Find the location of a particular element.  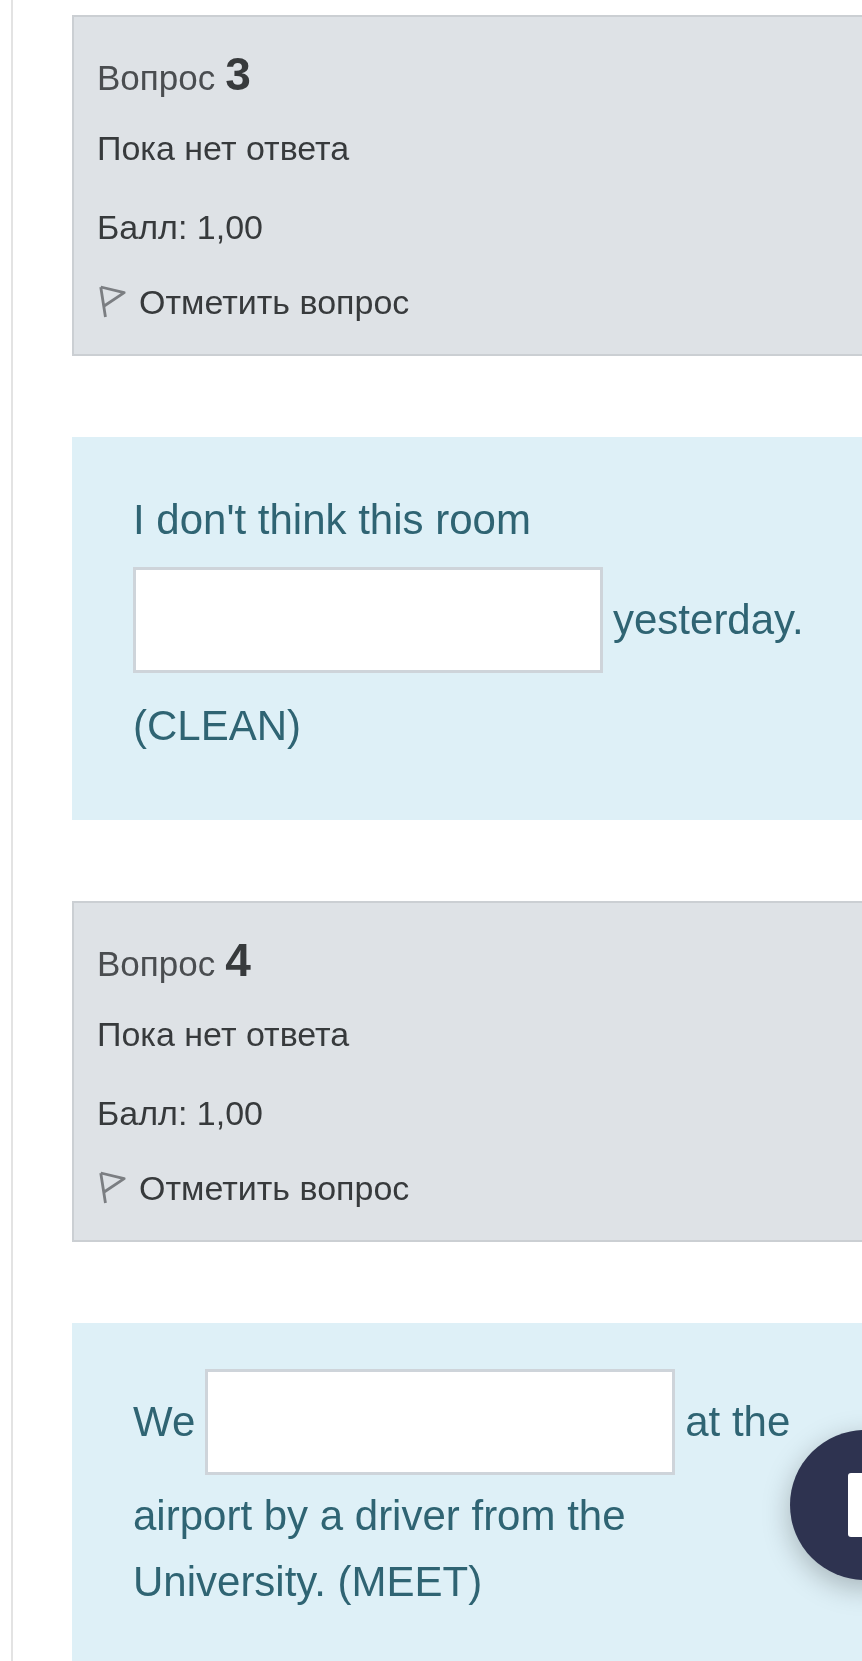

question-text: I don't think this room is located at coordinates (332, 519).